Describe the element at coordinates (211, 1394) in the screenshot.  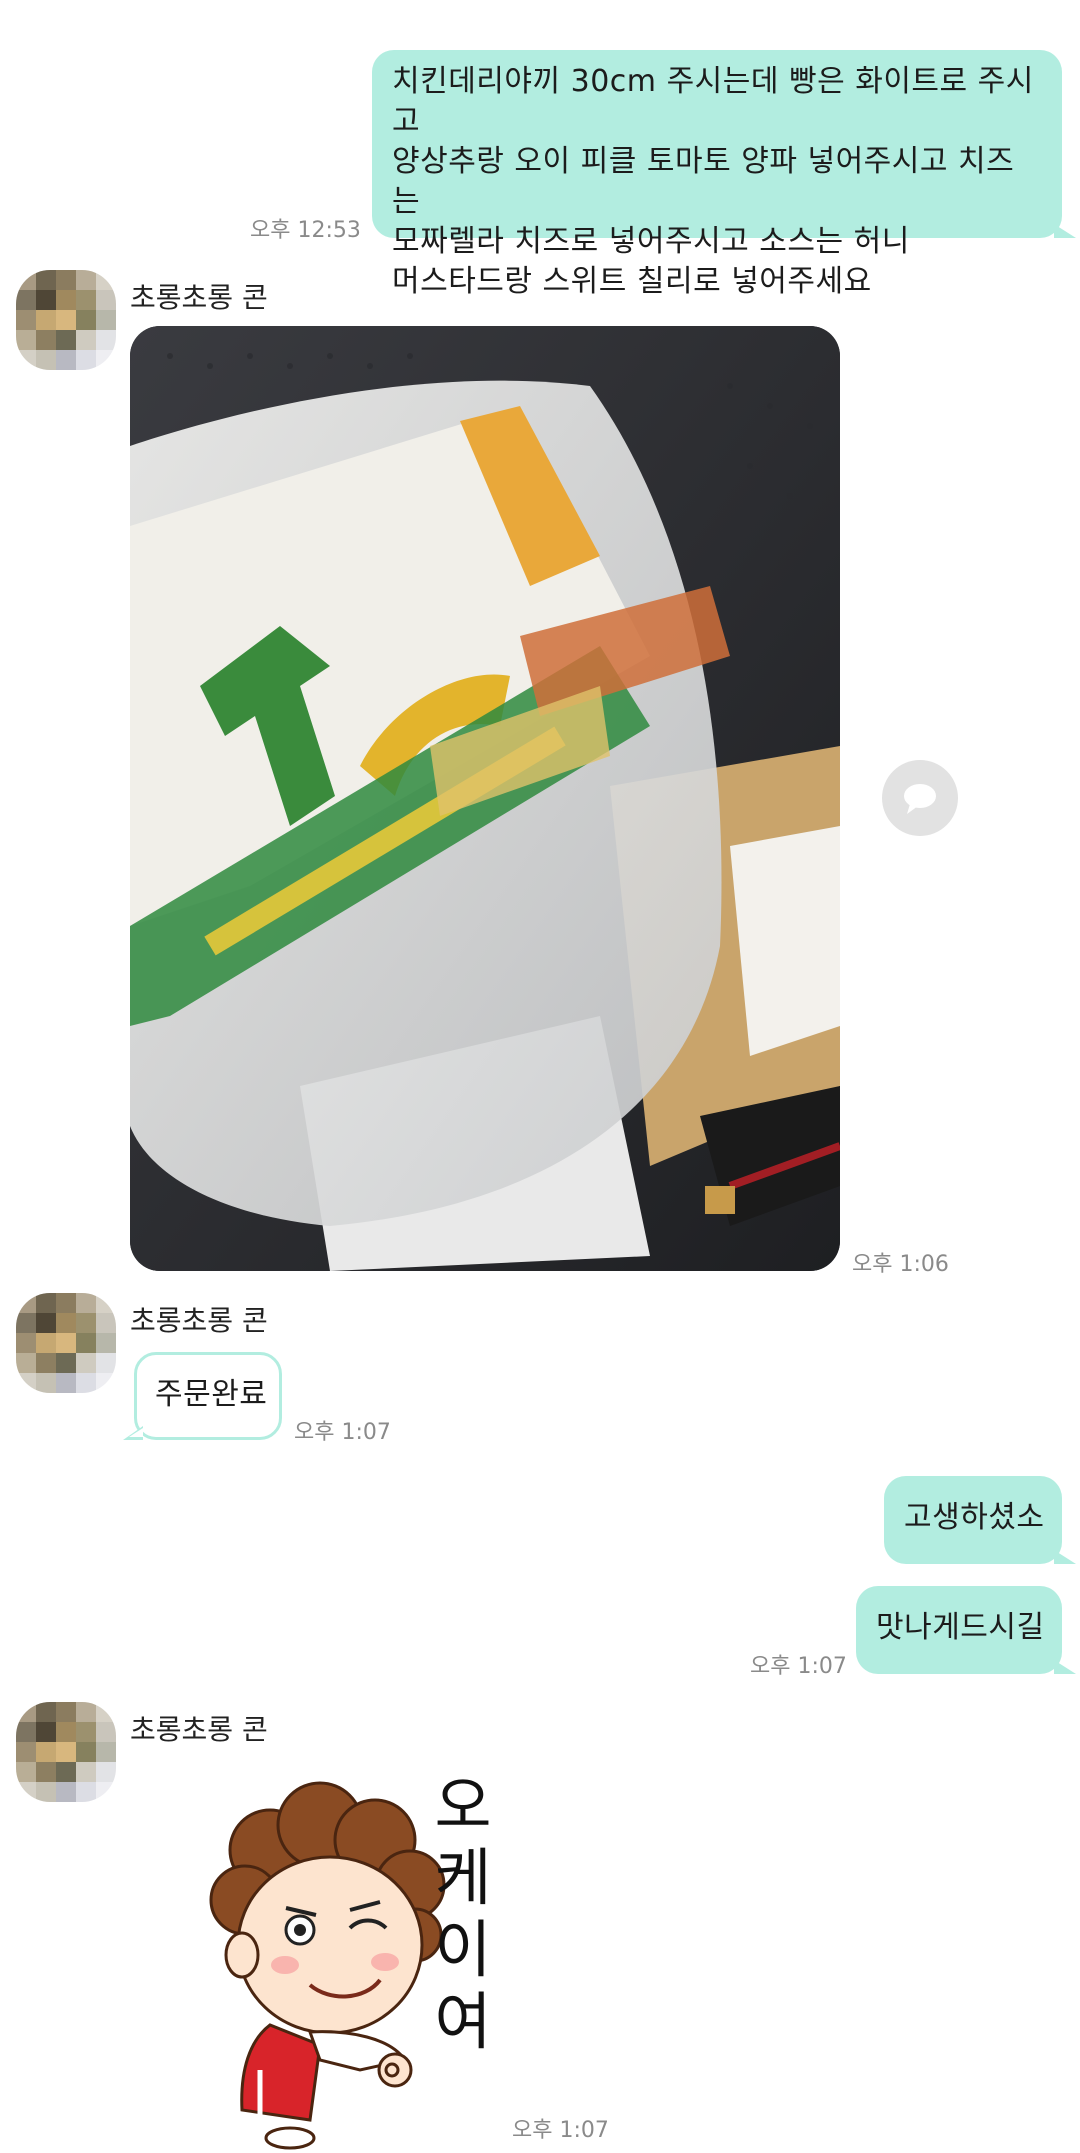
I see `message-text: 주문완료` at that location.